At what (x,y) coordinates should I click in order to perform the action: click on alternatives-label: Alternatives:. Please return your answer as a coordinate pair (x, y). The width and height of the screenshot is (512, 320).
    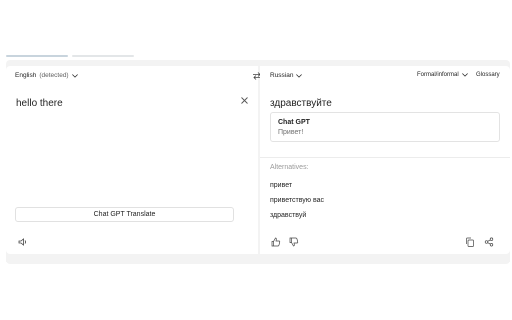
    Looking at the image, I should click on (289, 167).